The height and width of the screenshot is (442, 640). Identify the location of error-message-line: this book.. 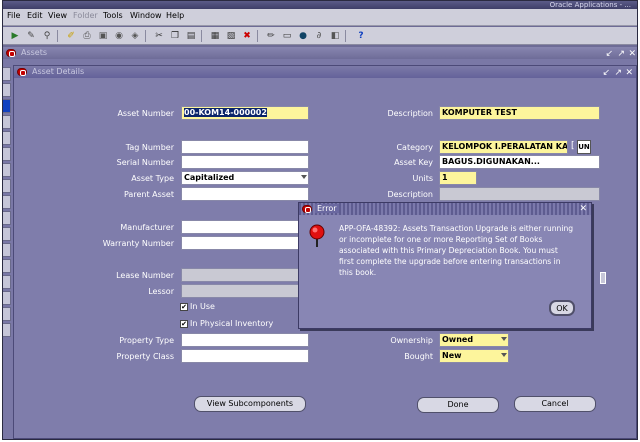
(358, 272).